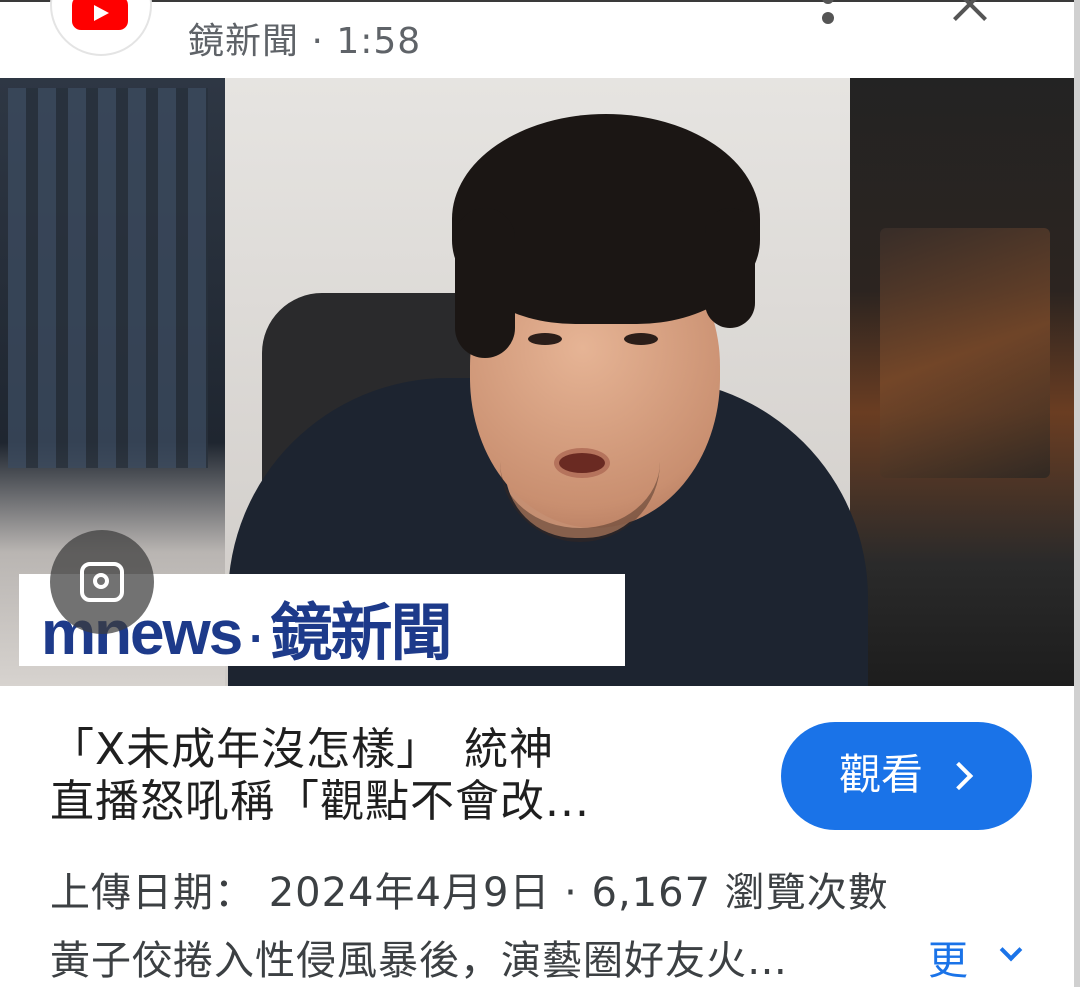  Describe the element at coordinates (485, 283) in the screenshot. I see `person-hair-left` at that location.